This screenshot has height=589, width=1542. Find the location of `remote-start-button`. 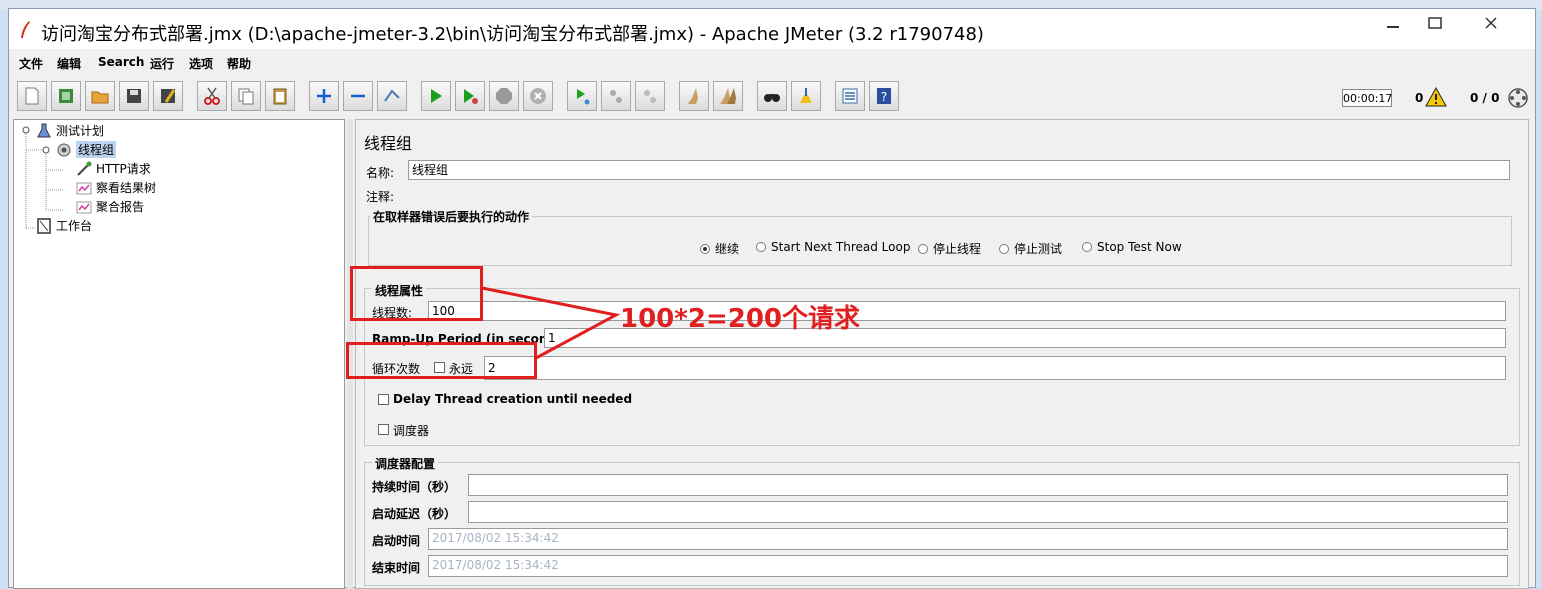

remote-start-button is located at coordinates (582, 96).